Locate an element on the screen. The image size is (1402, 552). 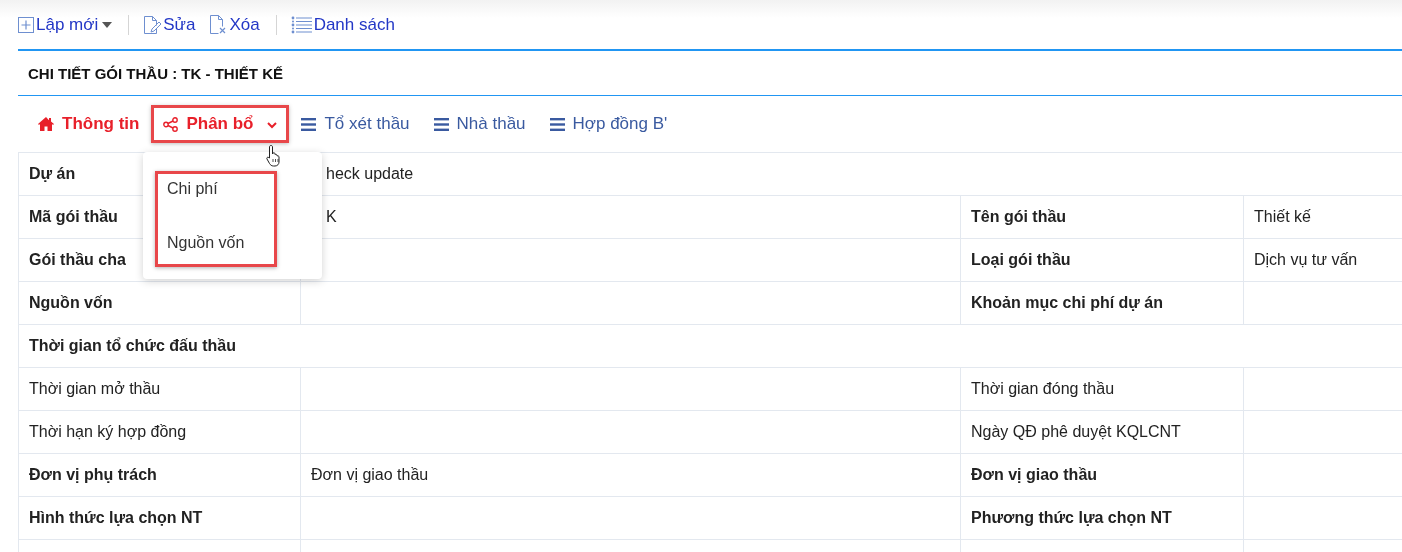
field-value: Thiết kế is located at coordinates (1282, 216).